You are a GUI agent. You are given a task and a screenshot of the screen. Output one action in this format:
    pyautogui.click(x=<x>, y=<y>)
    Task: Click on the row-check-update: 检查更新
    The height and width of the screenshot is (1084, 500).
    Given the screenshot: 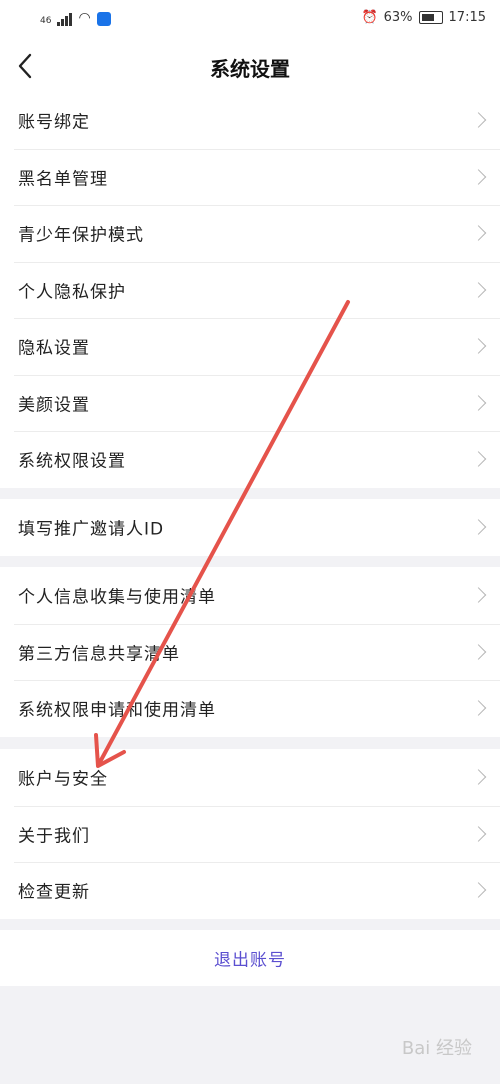 What is the action you would take?
    pyautogui.click(x=250, y=890)
    